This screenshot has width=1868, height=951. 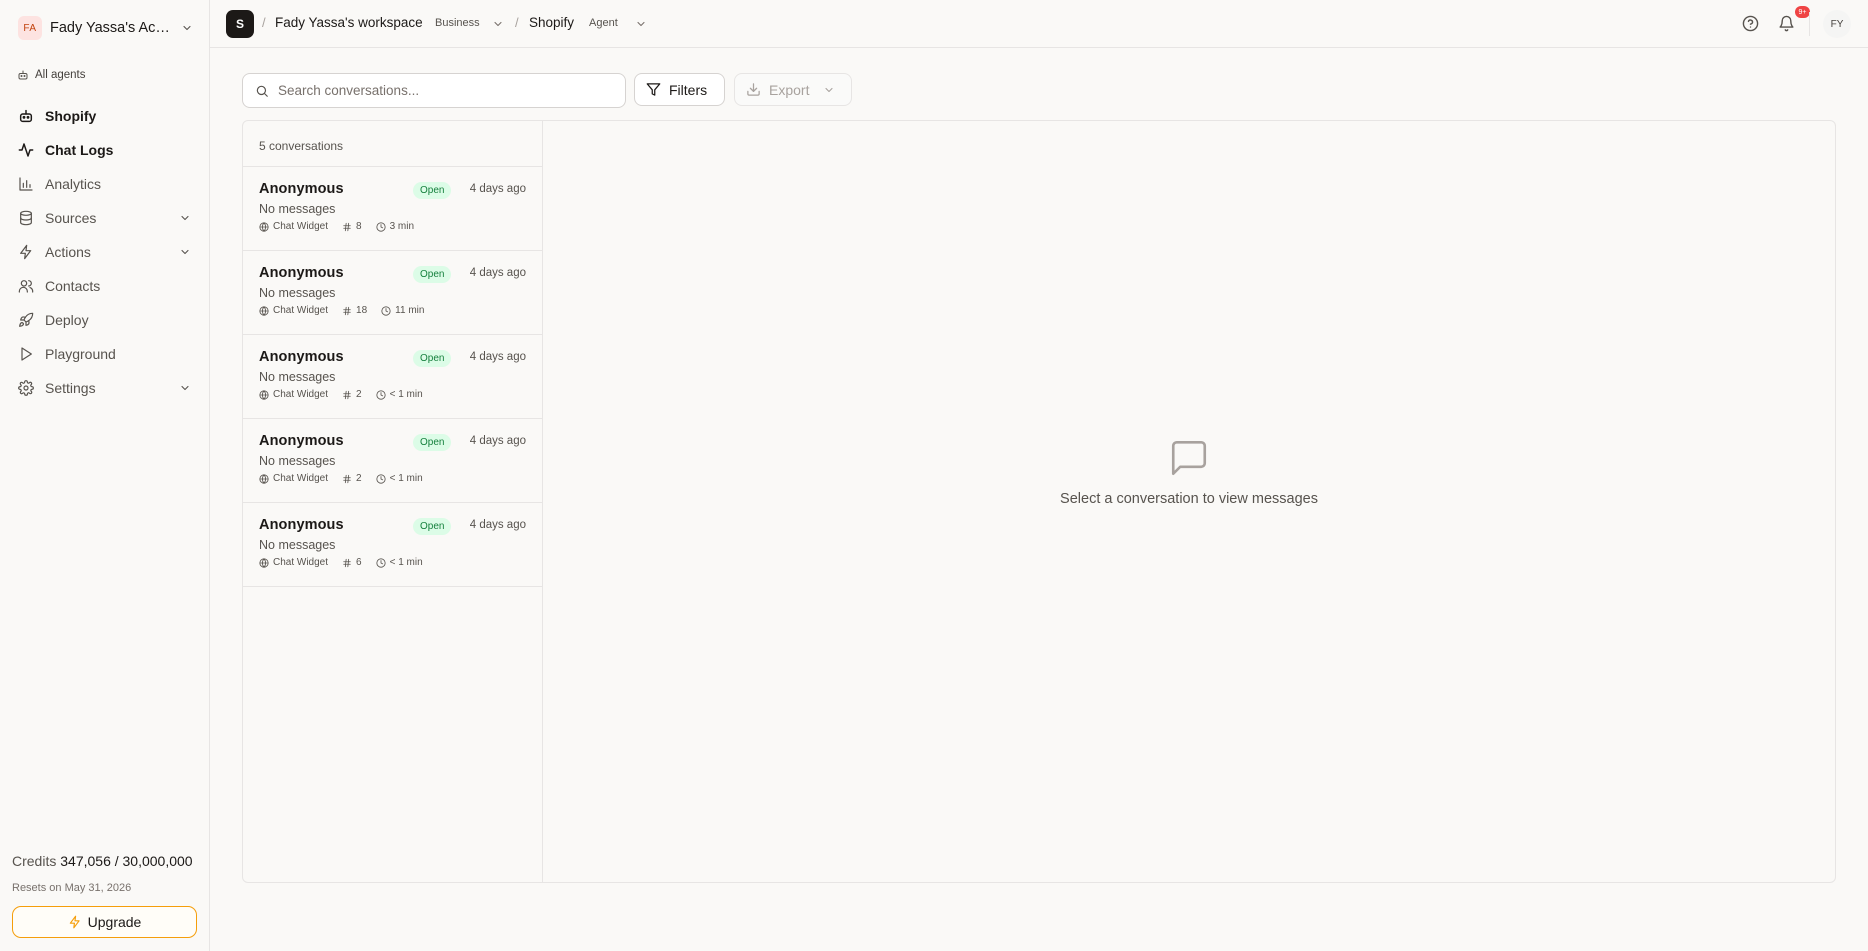 I want to click on bell-icon, so click(x=1786, y=23).